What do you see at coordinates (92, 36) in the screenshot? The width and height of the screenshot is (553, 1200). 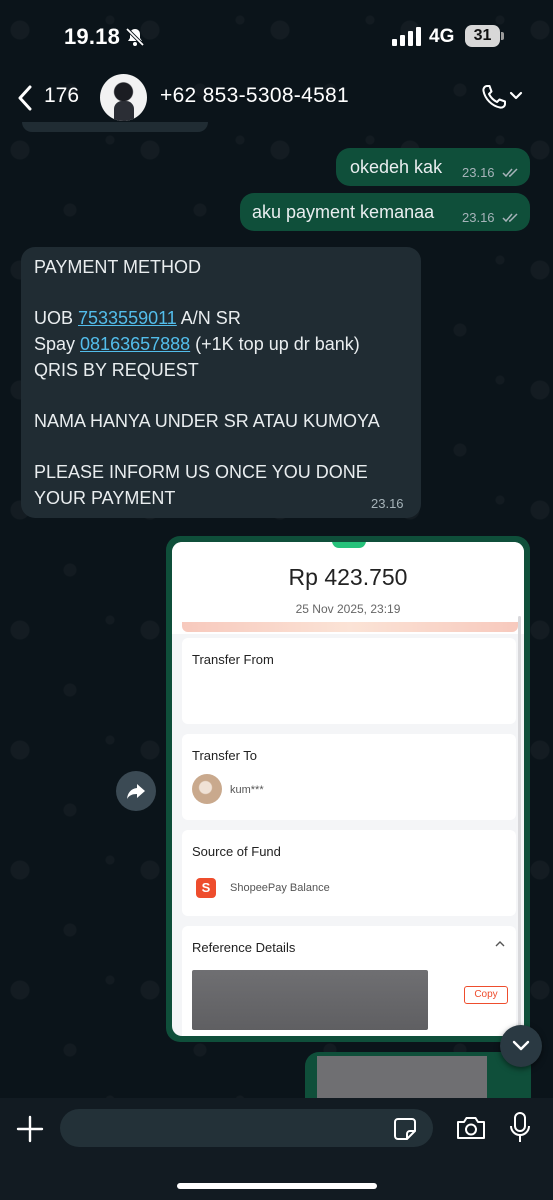 I see `status-time: 19.18` at bounding box center [92, 36].